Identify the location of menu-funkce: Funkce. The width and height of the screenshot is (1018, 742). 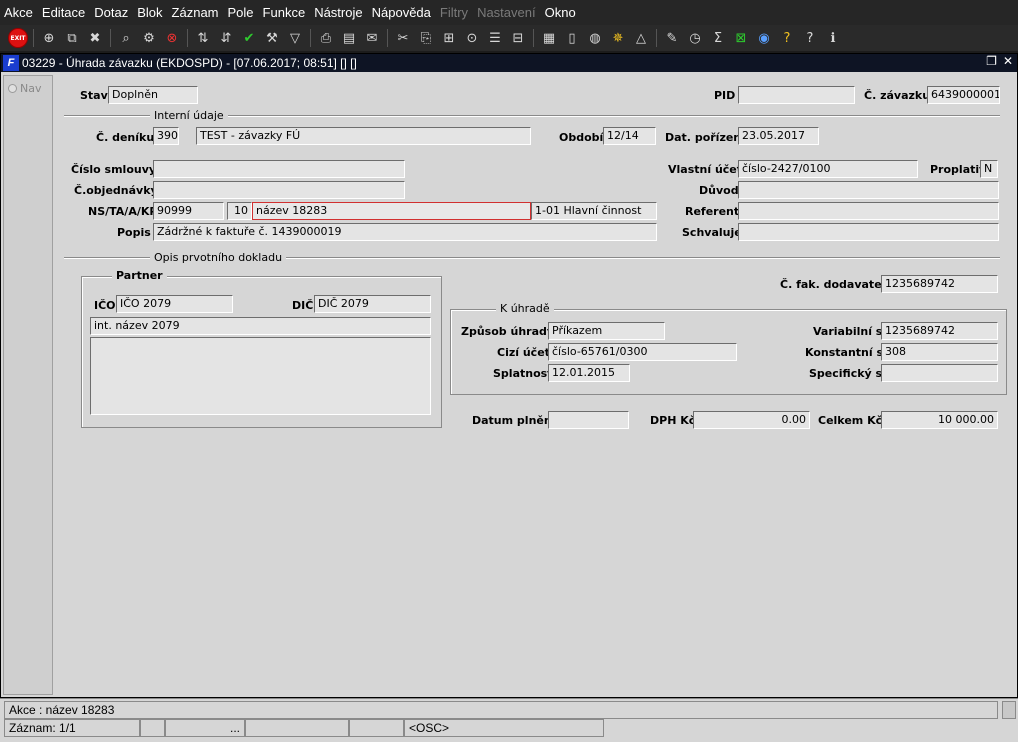
(284, 12).